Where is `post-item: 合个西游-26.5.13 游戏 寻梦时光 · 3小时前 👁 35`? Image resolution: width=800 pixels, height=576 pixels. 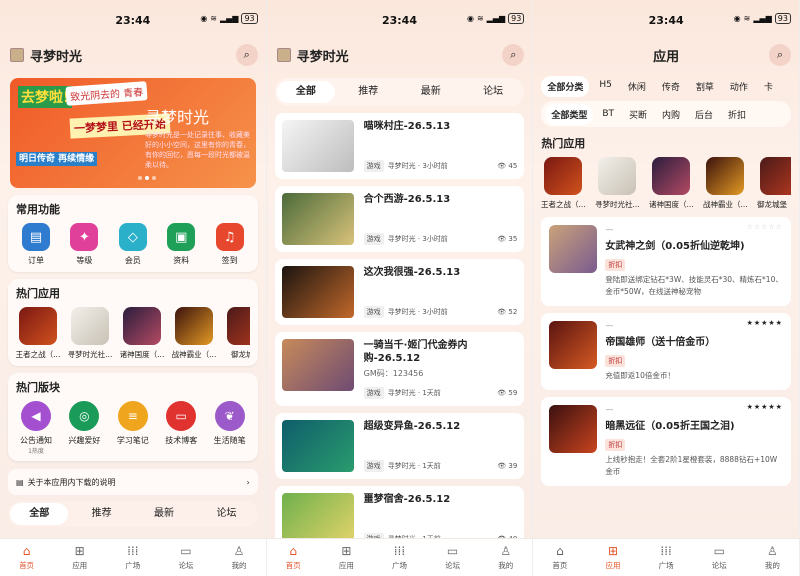 post-item: 合个西游-26.5.13 游戏 寻梦时光 · 3小时前 👁 35 is located at coordinates (399, 219).